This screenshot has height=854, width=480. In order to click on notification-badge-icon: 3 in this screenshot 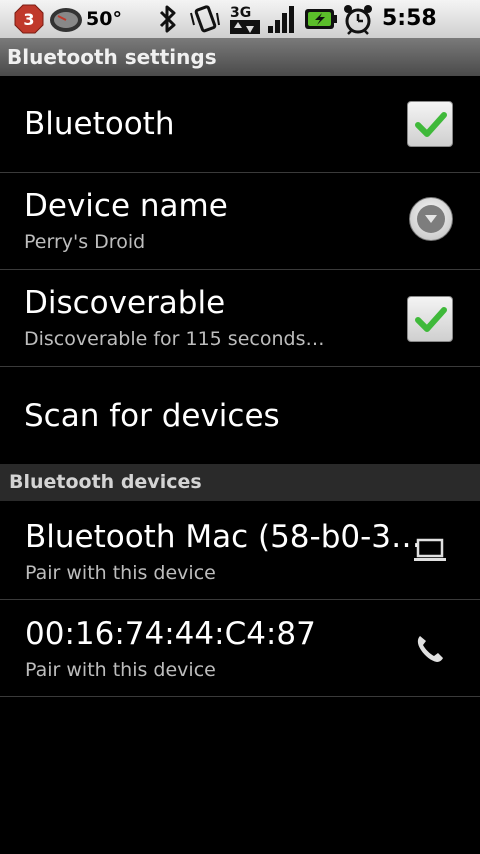, I will do `click(29, 19)`.